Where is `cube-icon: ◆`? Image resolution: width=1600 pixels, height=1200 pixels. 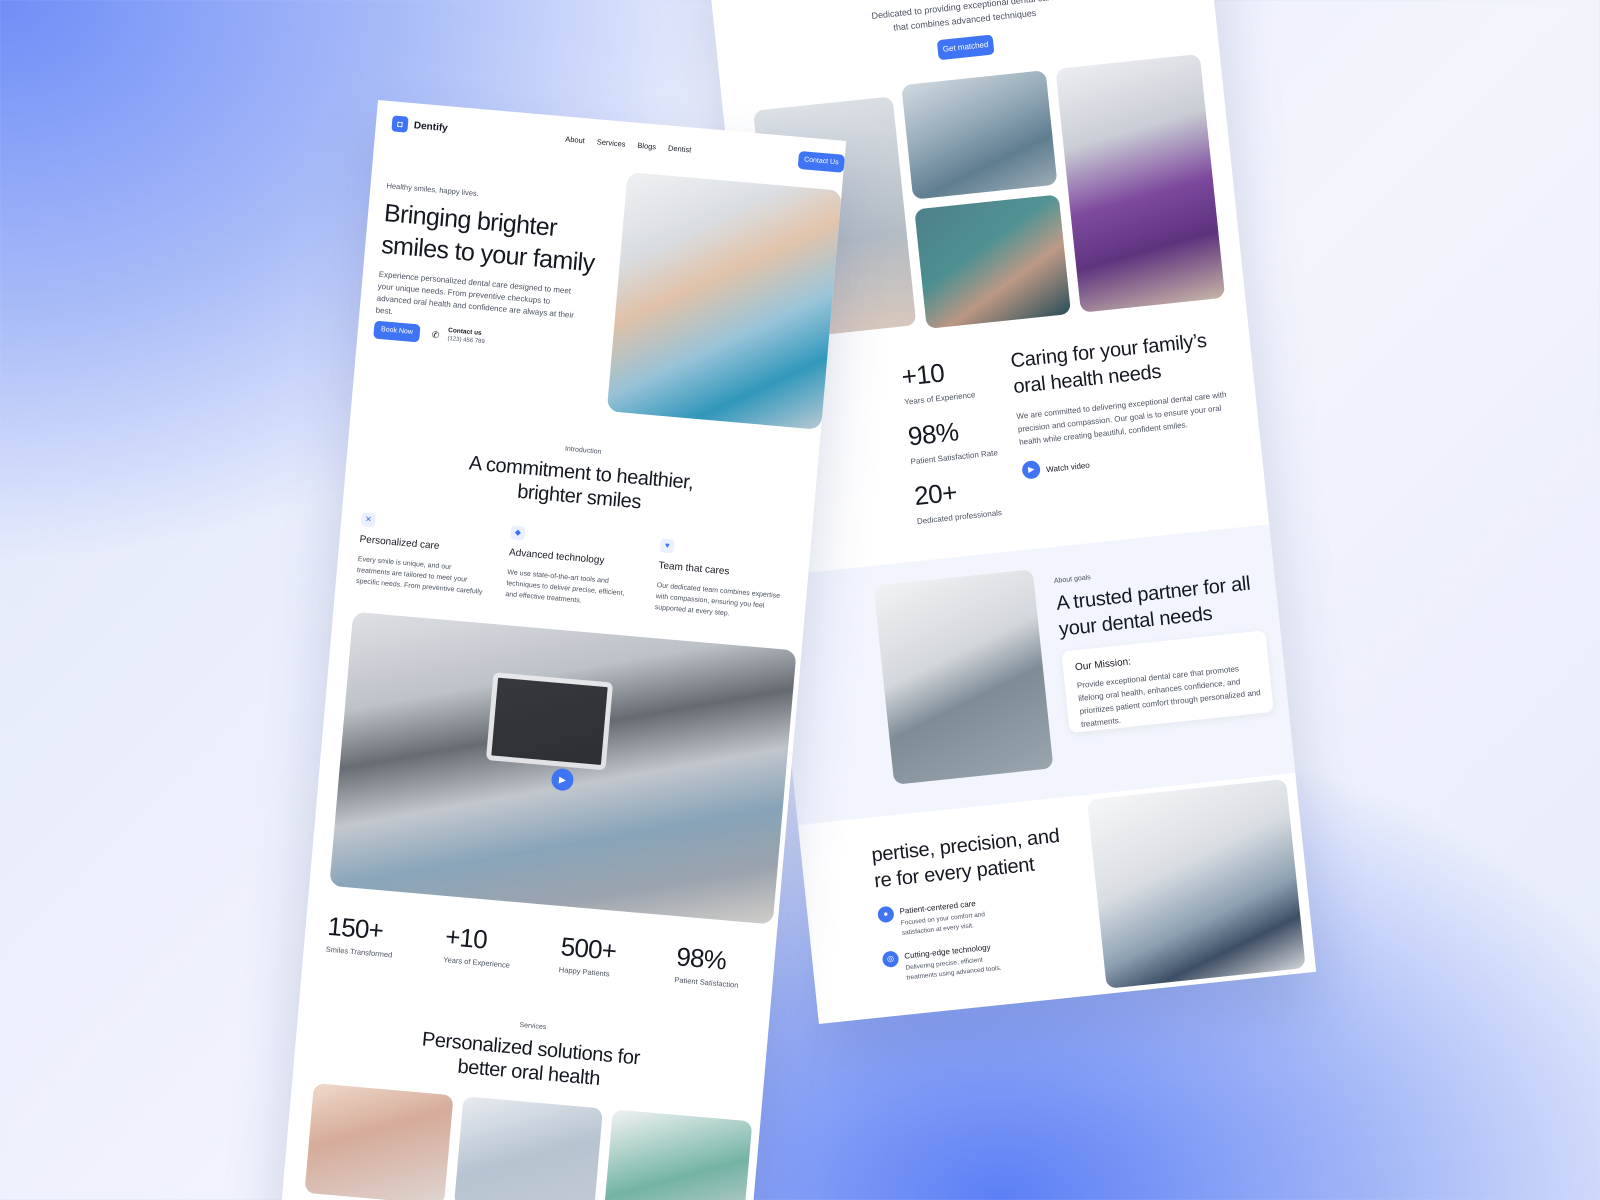 cube-icon: ◆ is located at coordinates (518, 533).